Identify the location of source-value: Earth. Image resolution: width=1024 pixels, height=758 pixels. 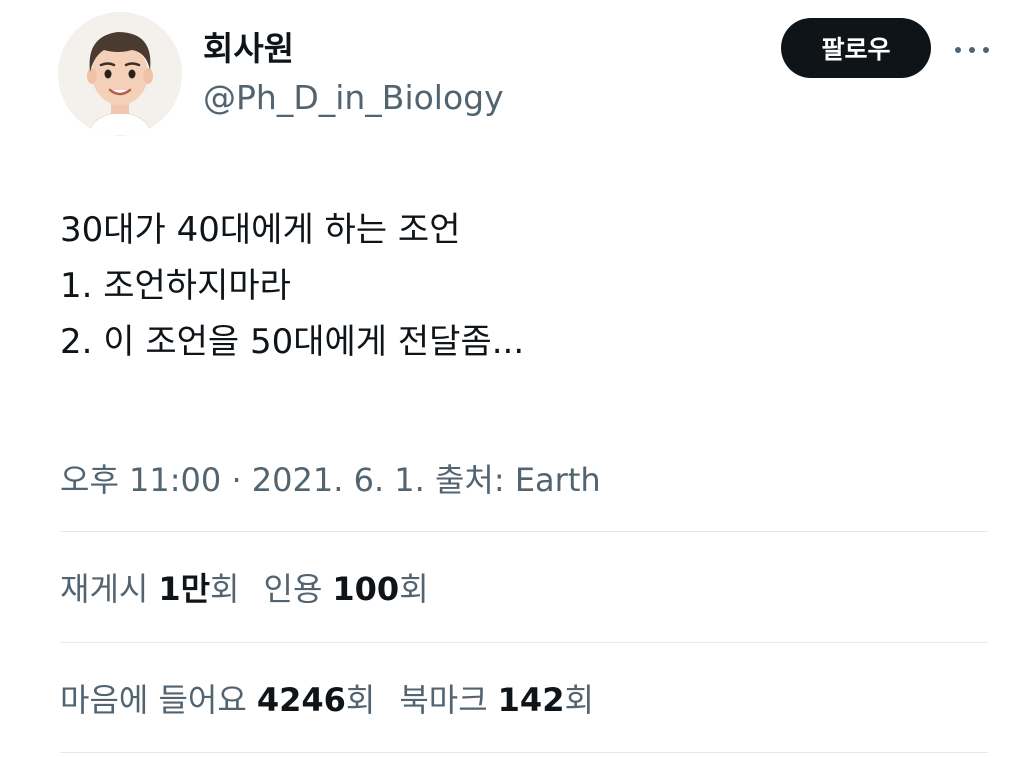
(558, 480).